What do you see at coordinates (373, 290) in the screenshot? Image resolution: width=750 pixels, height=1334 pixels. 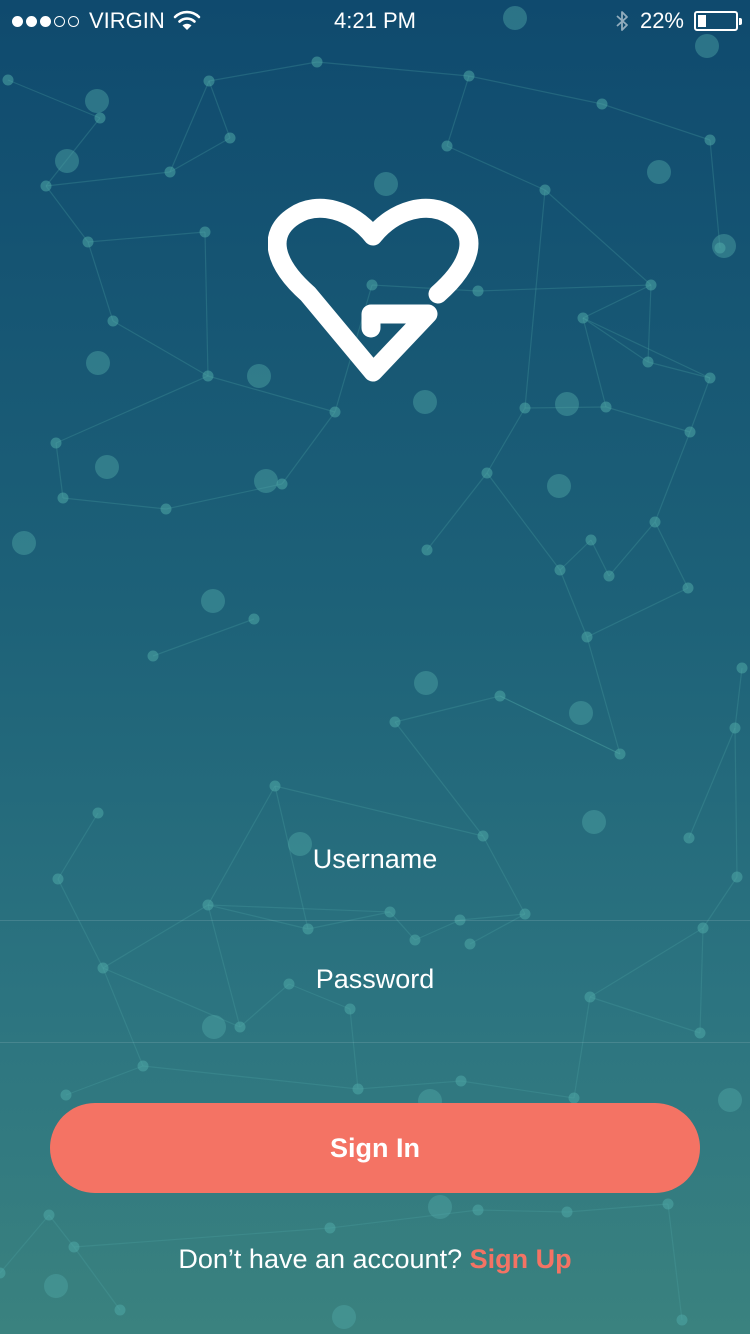 I see `heart-g-logo` at bounding box center [373, 290].